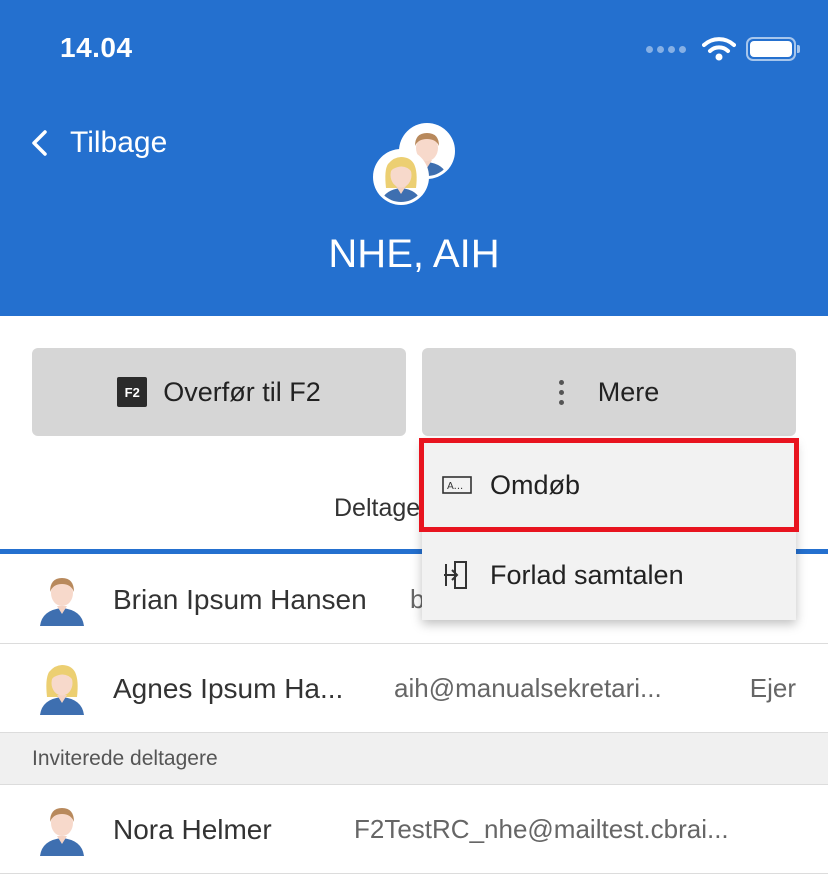  I want to click on status-time: 14.04, so click(96, 47).